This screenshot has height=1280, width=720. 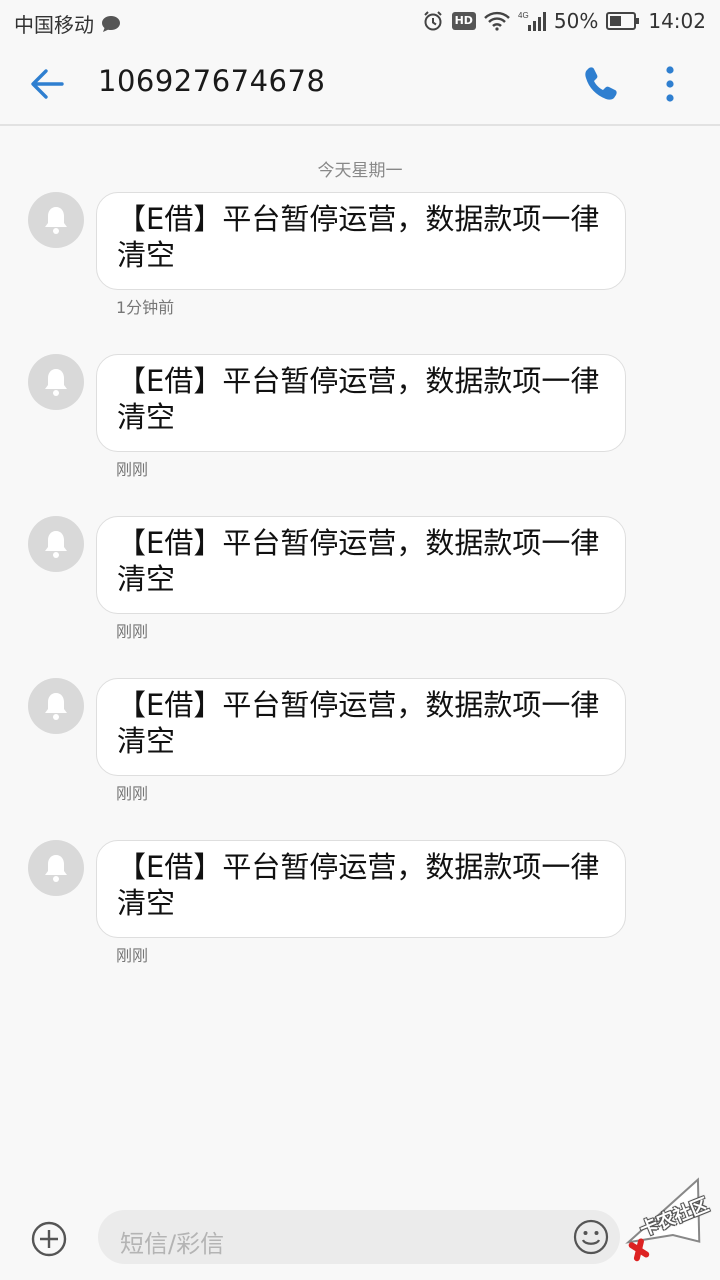 What do you see at coordinates (497, 21) in the screenshot?
I see `wifi-icon` at bounding box center [497, 21].